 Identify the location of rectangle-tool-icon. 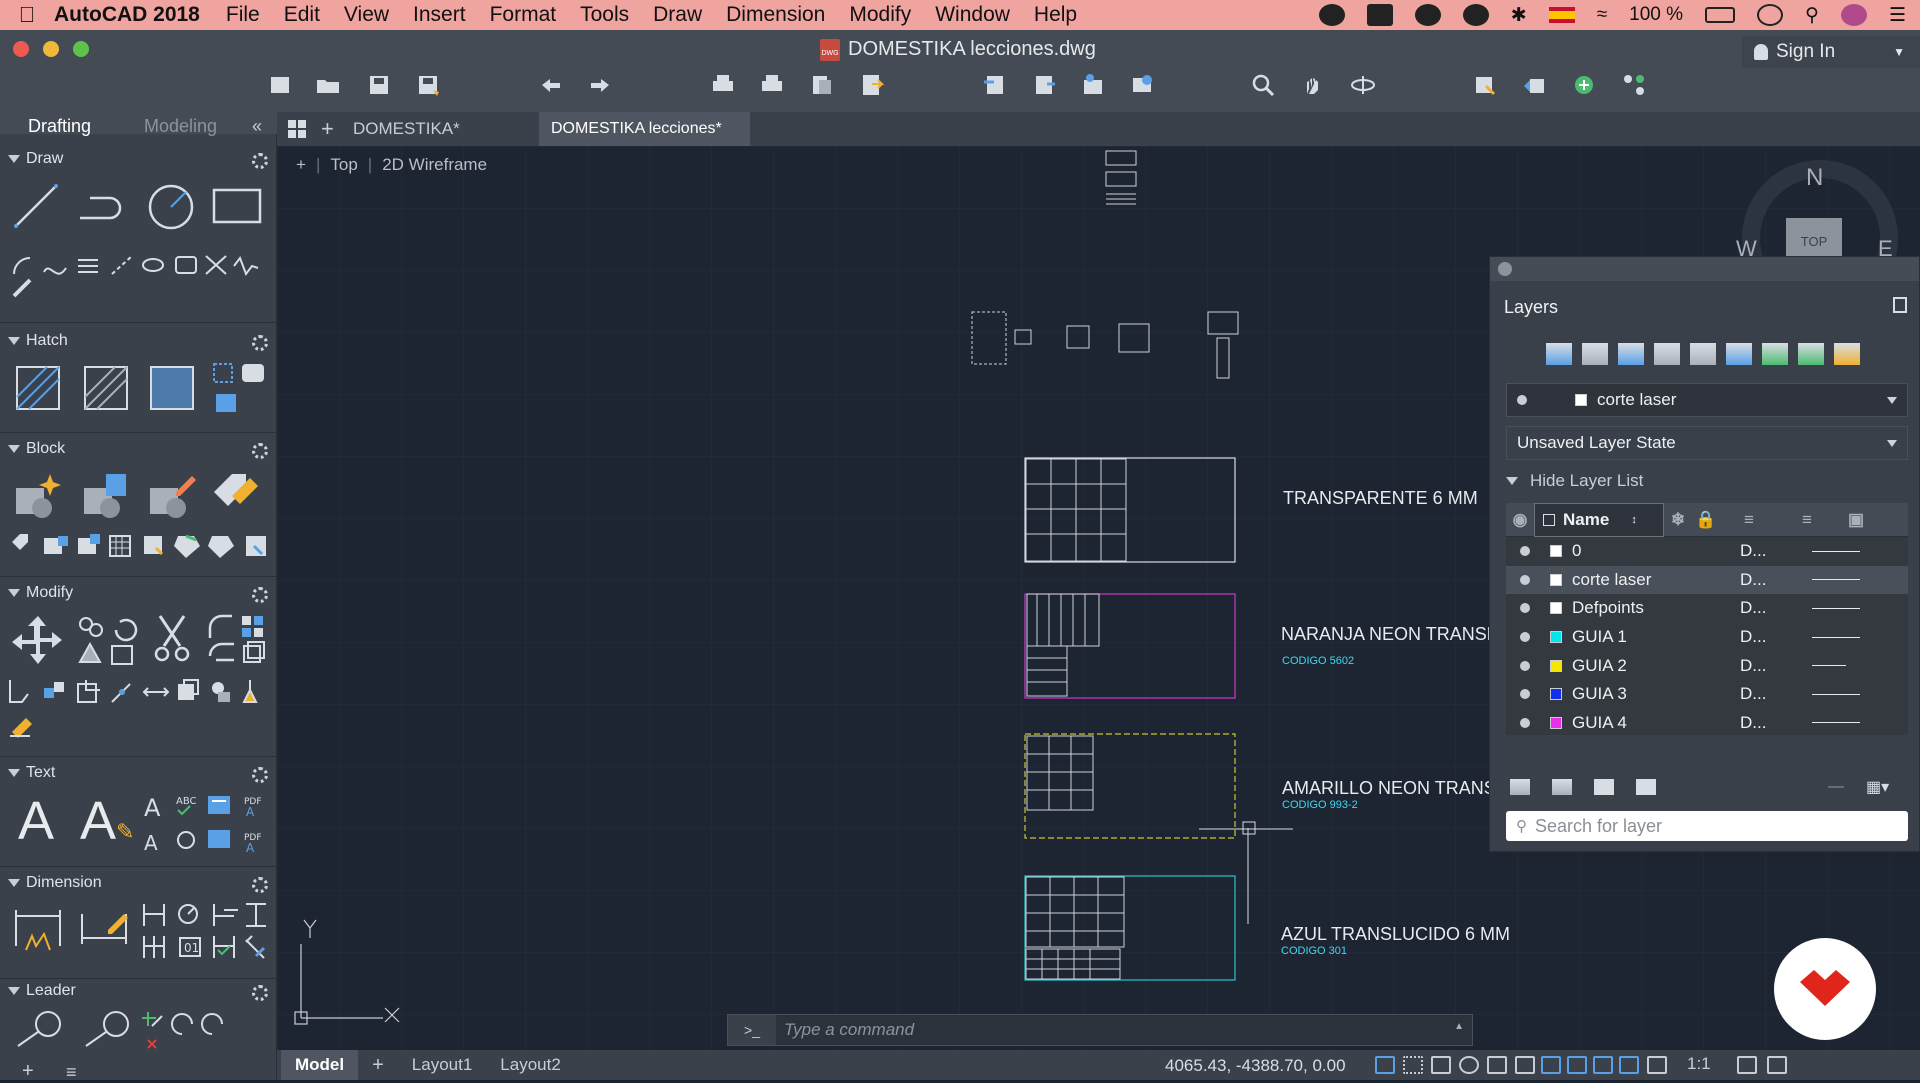
(237, 206).